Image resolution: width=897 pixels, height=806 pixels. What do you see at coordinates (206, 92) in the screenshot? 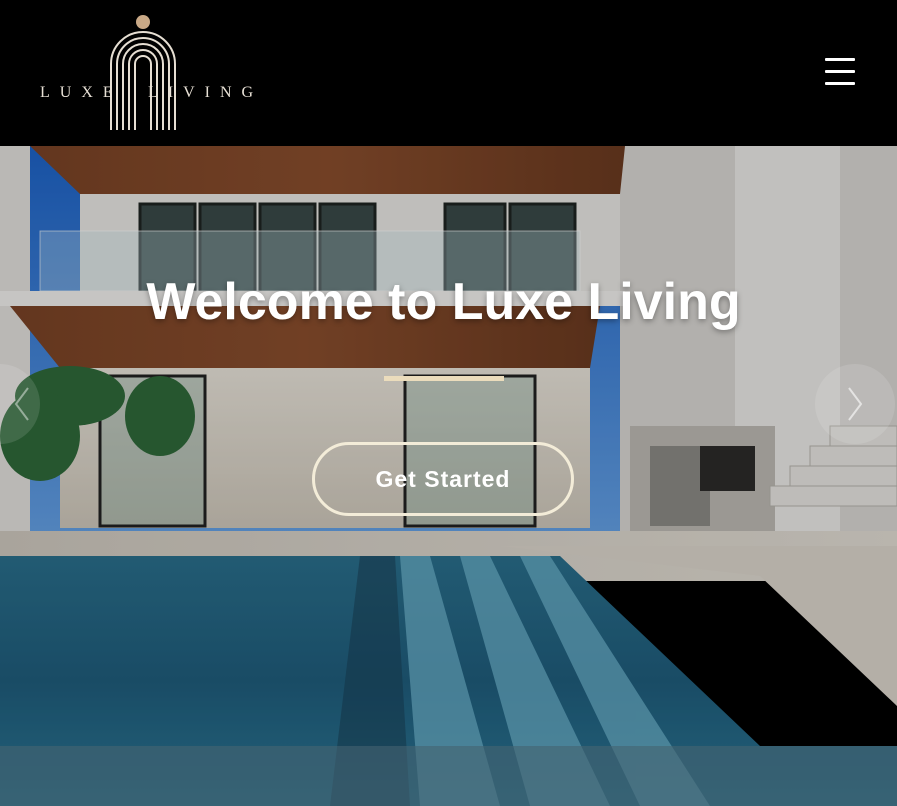
I see `logo-word-living: LIVING` at bounding box center [206, 92].